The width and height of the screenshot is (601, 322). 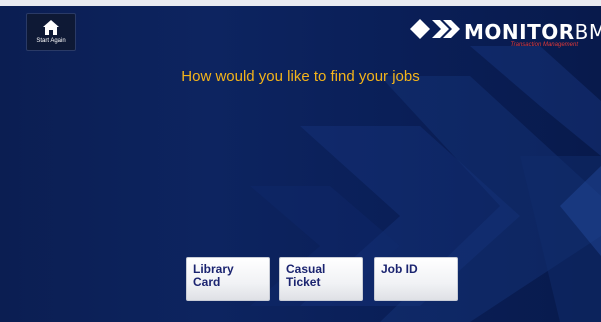 What do you see at coordinates (51, 41) in the screenshot?
I see `start-again-label: Start Again` at bounding box center [51, 41].